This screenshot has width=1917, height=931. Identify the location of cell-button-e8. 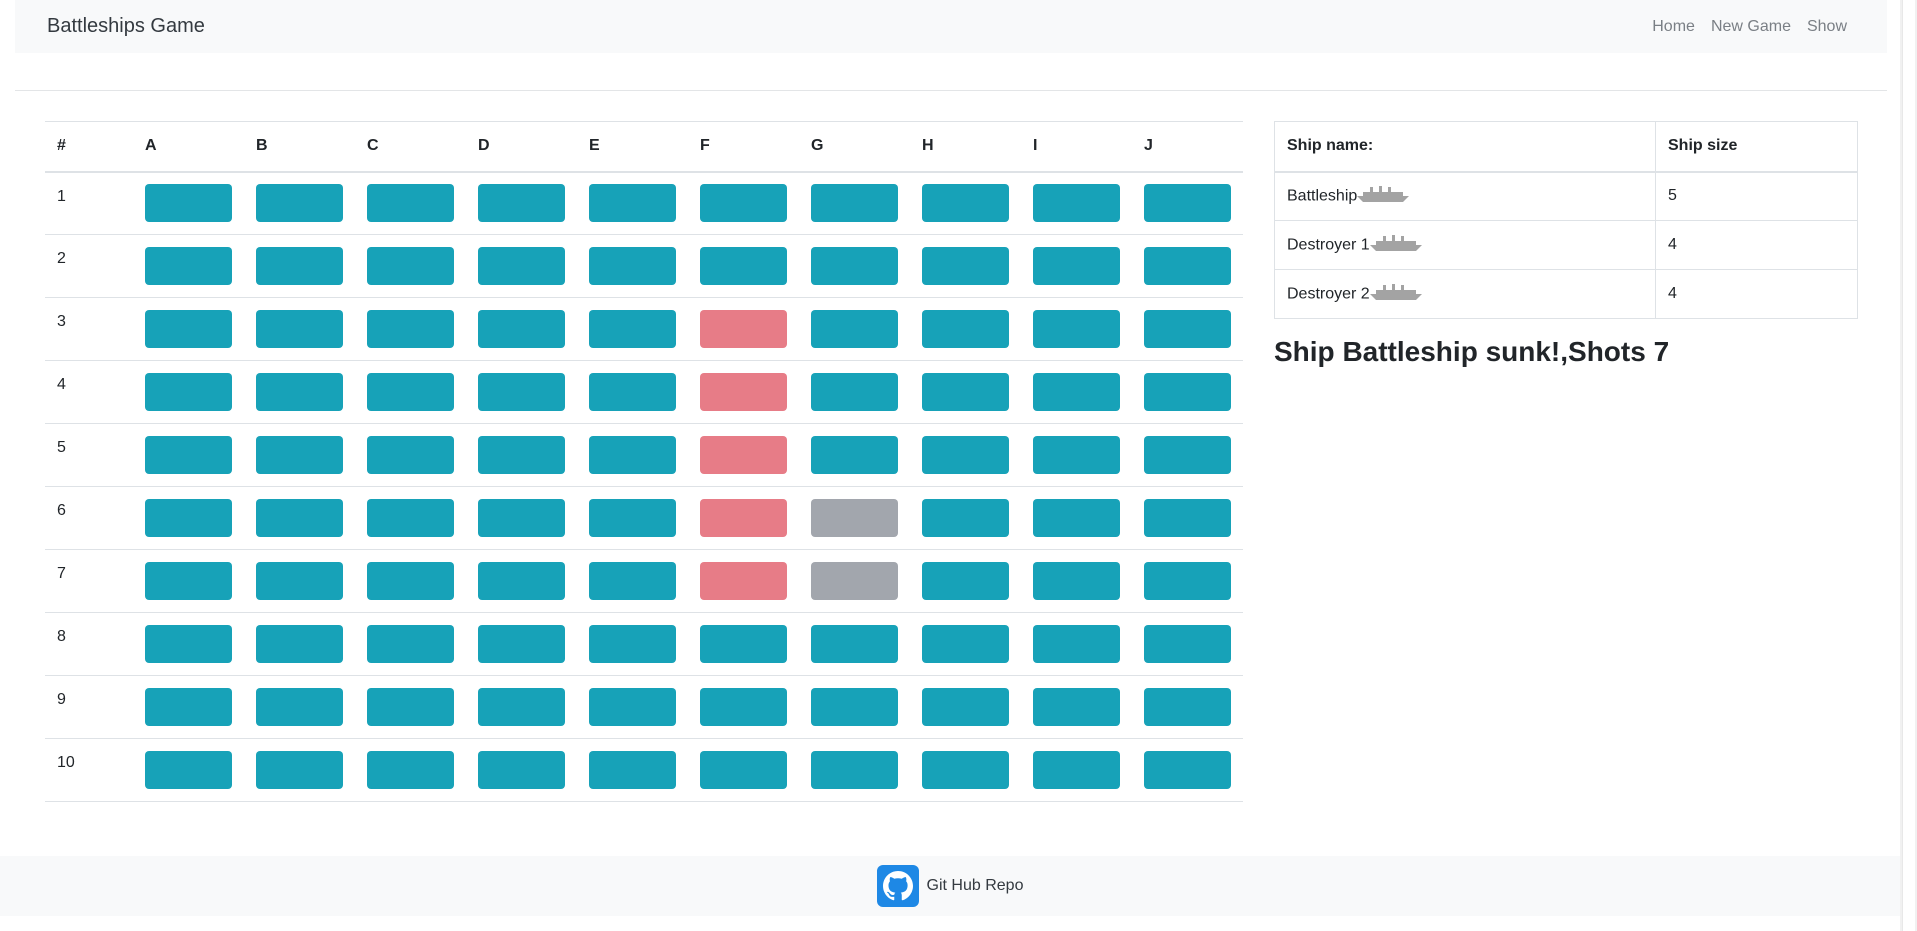
(632, 644).